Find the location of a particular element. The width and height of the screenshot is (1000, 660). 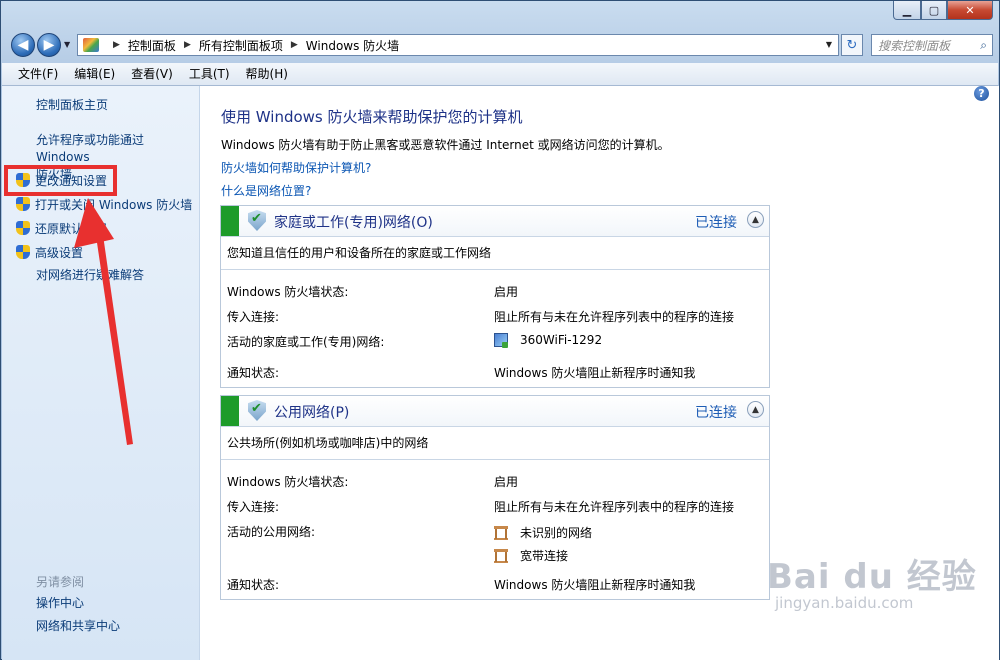

private-network-header: 家庭或工作(专用)网络(O) 已连接 ▲ is located at coordinates (495, 221).